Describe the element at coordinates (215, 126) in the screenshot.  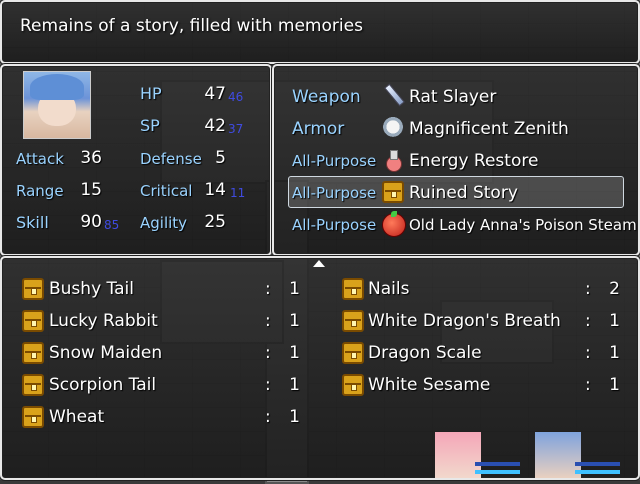
I see `sp-value: 42` at that location.